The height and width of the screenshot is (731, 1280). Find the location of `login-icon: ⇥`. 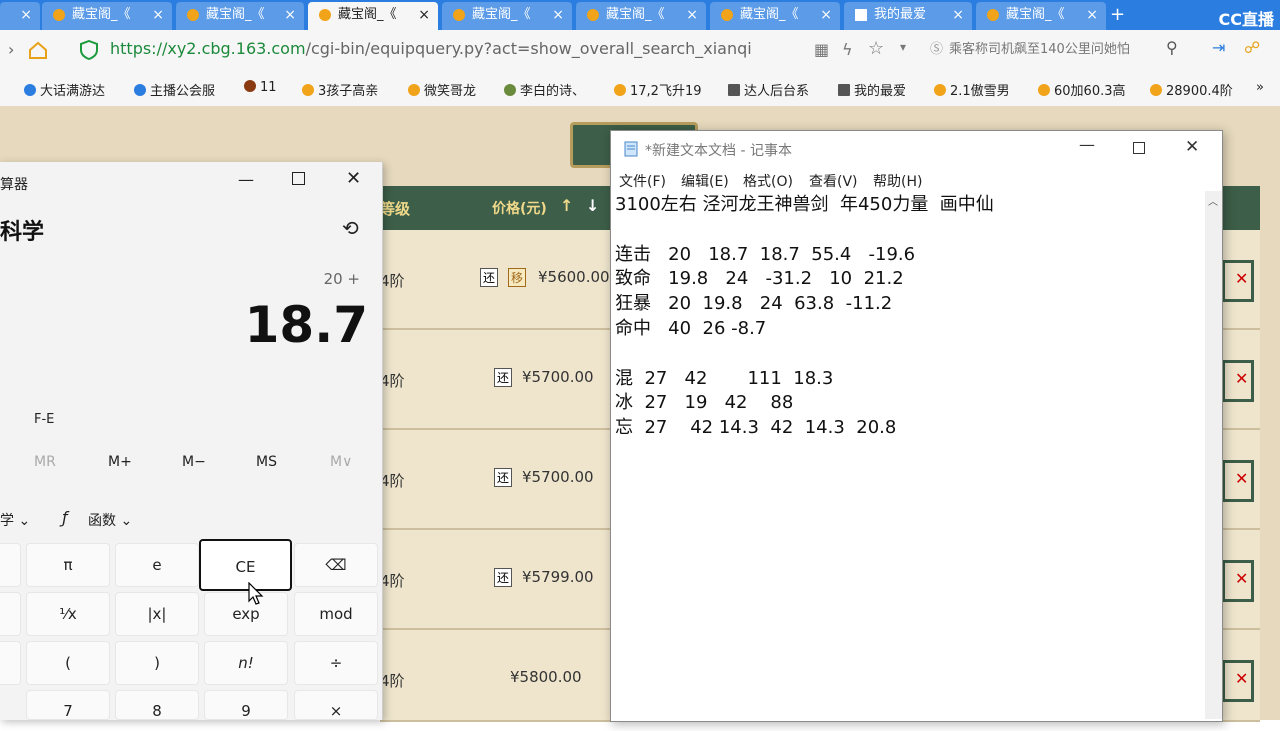

login-icon: ⇥ is located at coordinates (1218, 47).